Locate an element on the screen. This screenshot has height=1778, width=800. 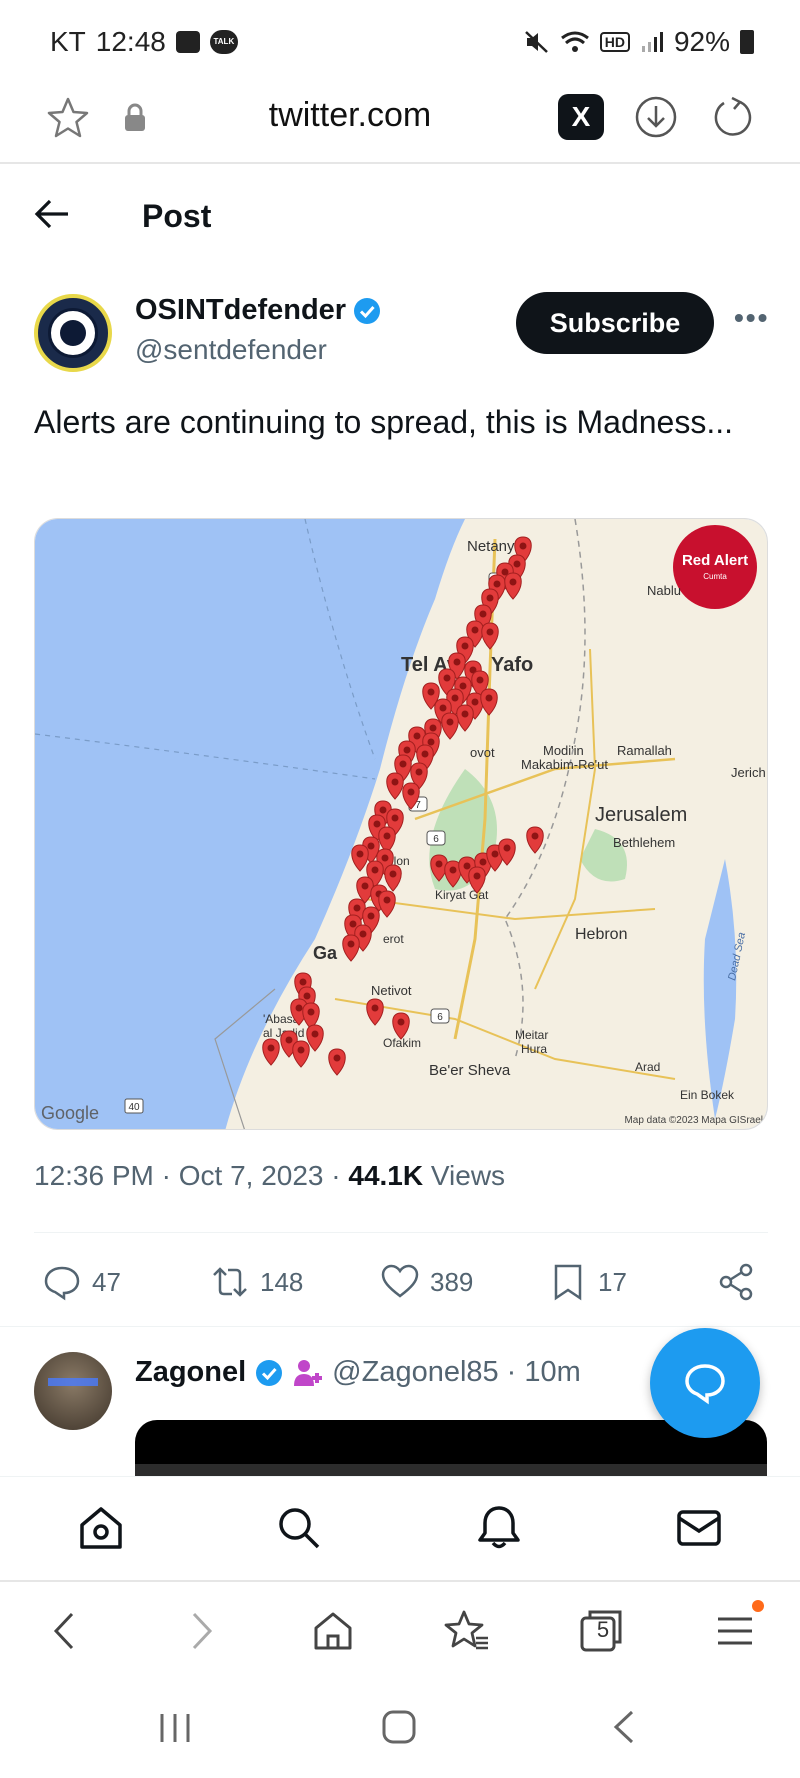
next-author-avatar is located at coordinates (73, 1391).